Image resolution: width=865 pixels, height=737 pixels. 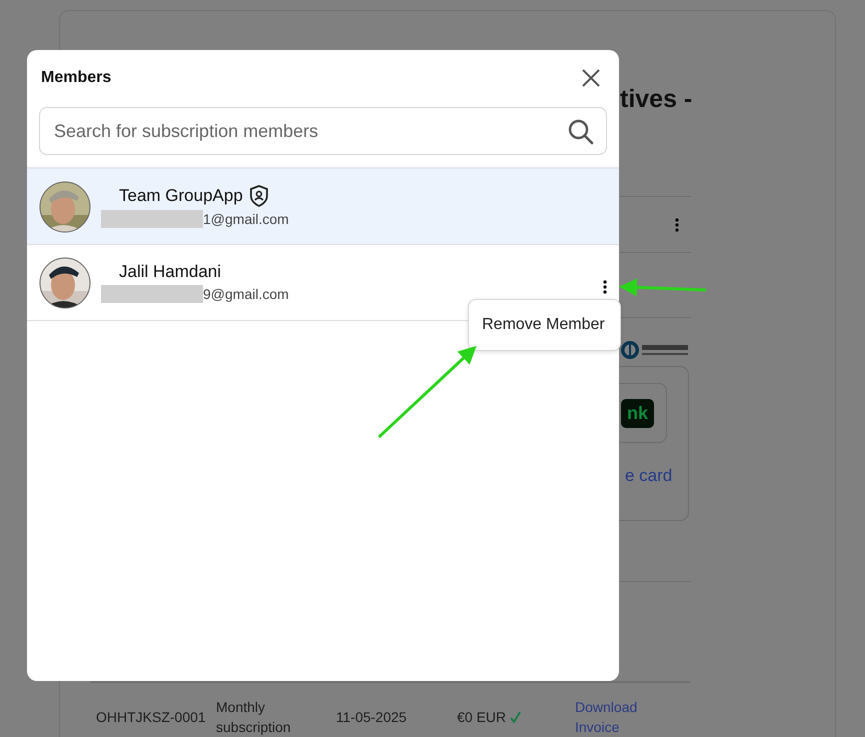 I want to click on member-name: Jalil Hamdani, so click(x=170, y=272).